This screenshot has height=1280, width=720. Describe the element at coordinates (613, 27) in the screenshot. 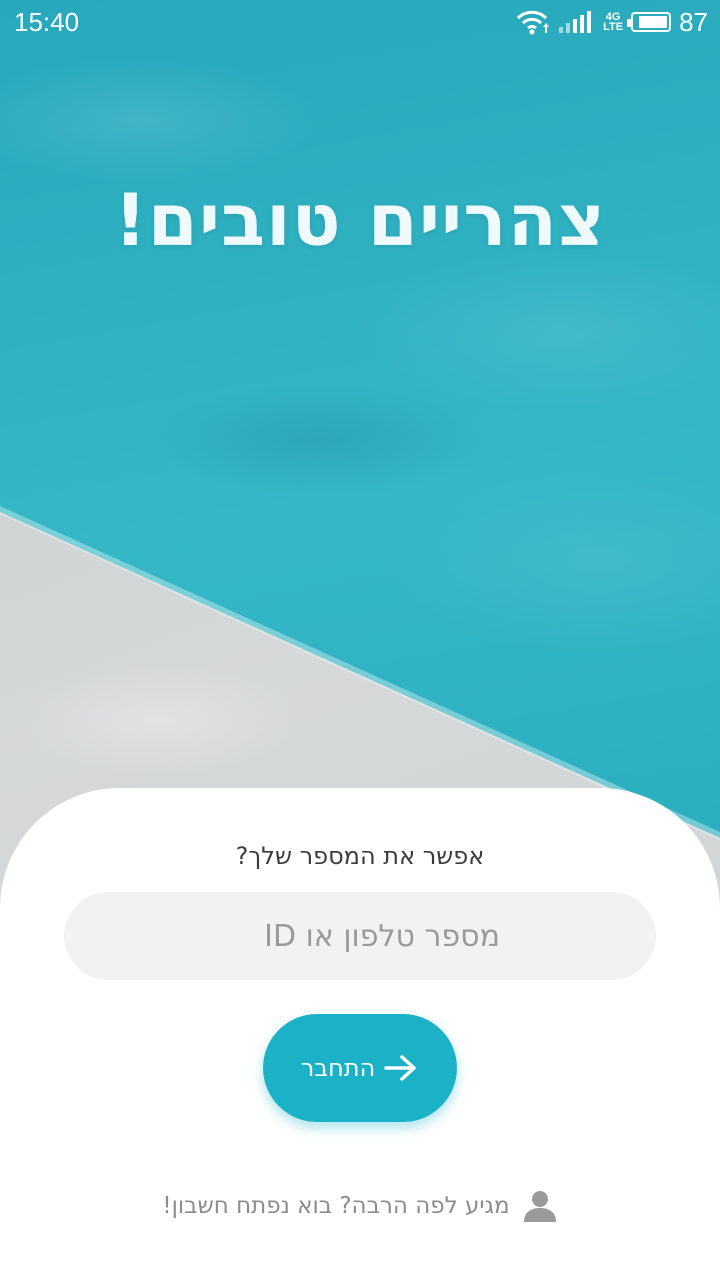

I see `network-type-bottom: LTE` at that location.